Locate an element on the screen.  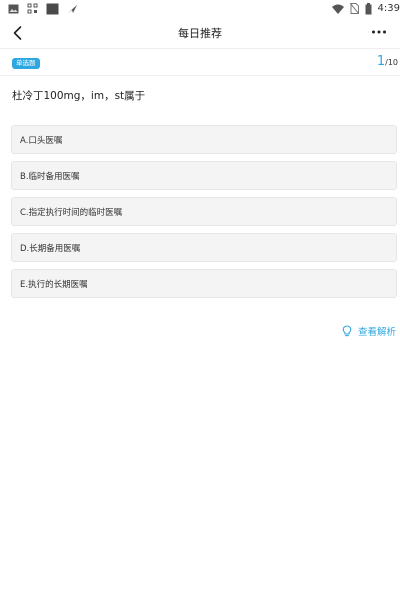
header-divider is located at coordinates (200, 48).